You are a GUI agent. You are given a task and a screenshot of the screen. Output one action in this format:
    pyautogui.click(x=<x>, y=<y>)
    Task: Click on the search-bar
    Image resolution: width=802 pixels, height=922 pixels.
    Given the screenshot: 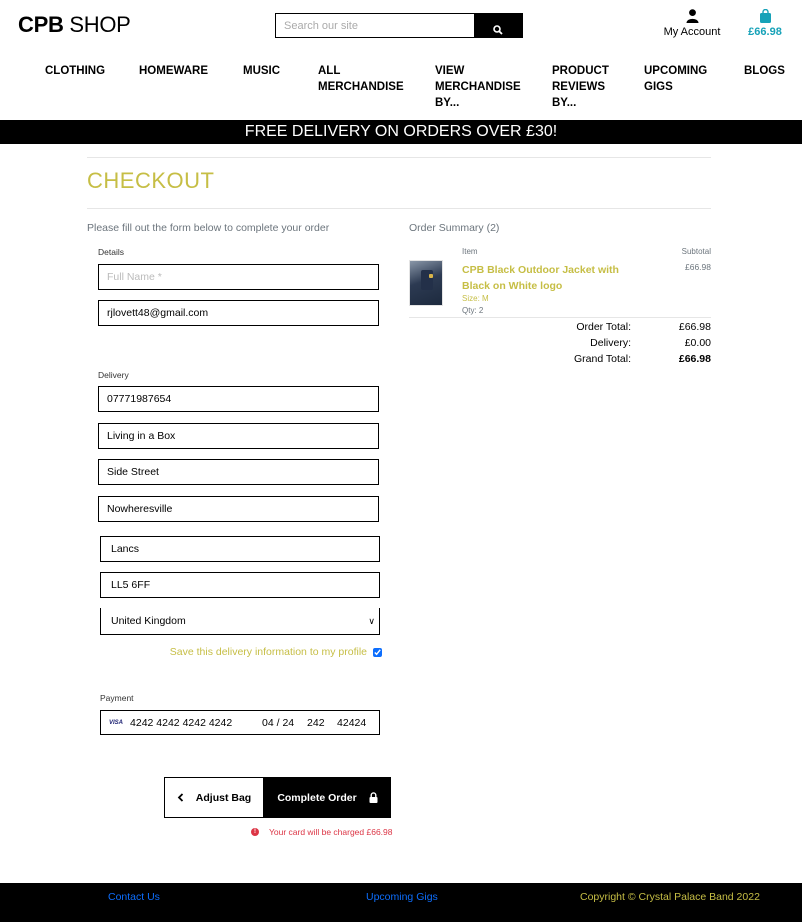 What is the action you would take?
    pyautogui.click(x=399, y=25)
    